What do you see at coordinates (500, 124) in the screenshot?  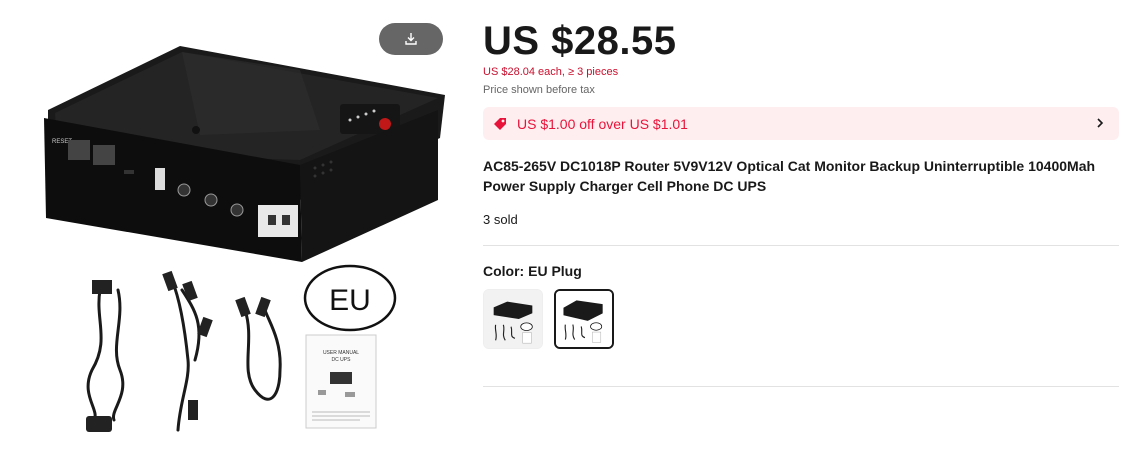 I see `tag-icon` at bounding box center [500, 124].